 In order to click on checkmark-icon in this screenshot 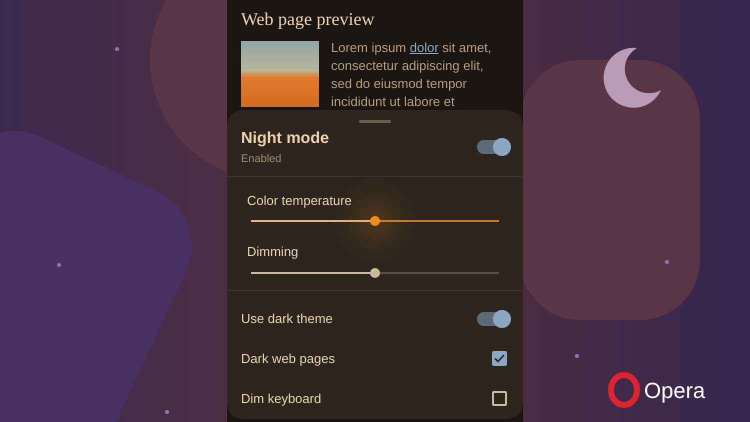, I will do `click(499, 358)`.